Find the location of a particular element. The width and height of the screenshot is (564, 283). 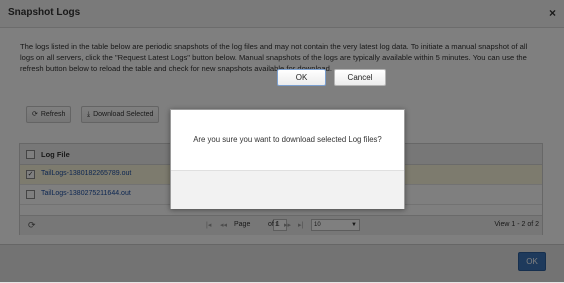

dialog-ok-button: OK is located at coordinates (301, 77).